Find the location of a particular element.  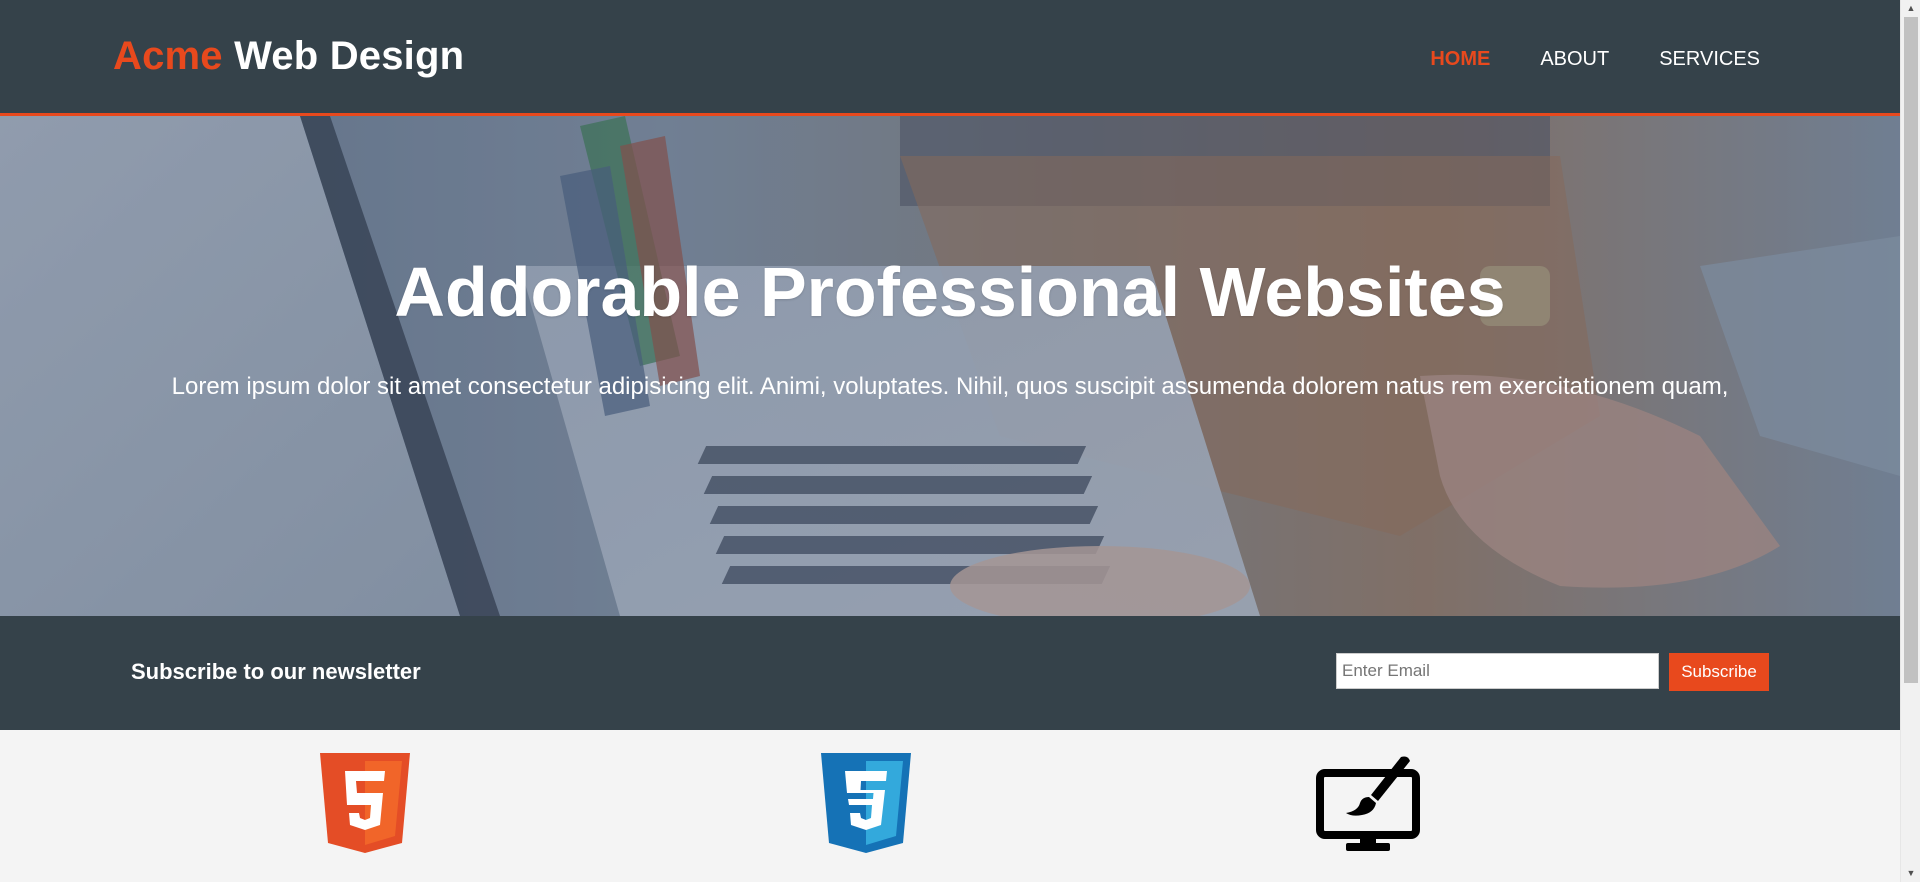

nav-item-about: ABOUT is located at coordinates (1574, 59).